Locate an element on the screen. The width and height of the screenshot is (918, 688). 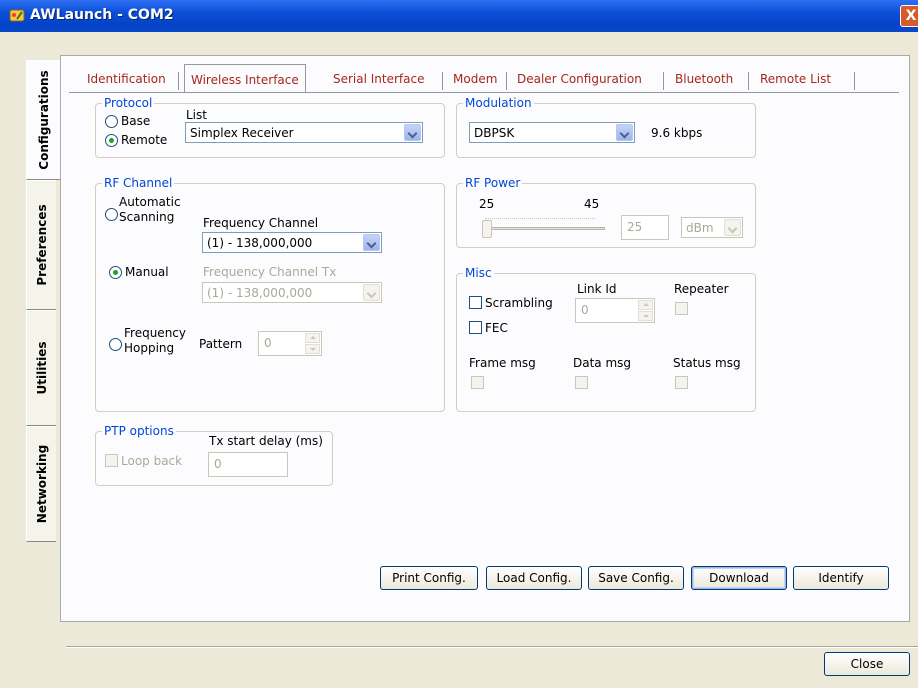
loop-back-label: Loop back is located at coordinates (152, 461).